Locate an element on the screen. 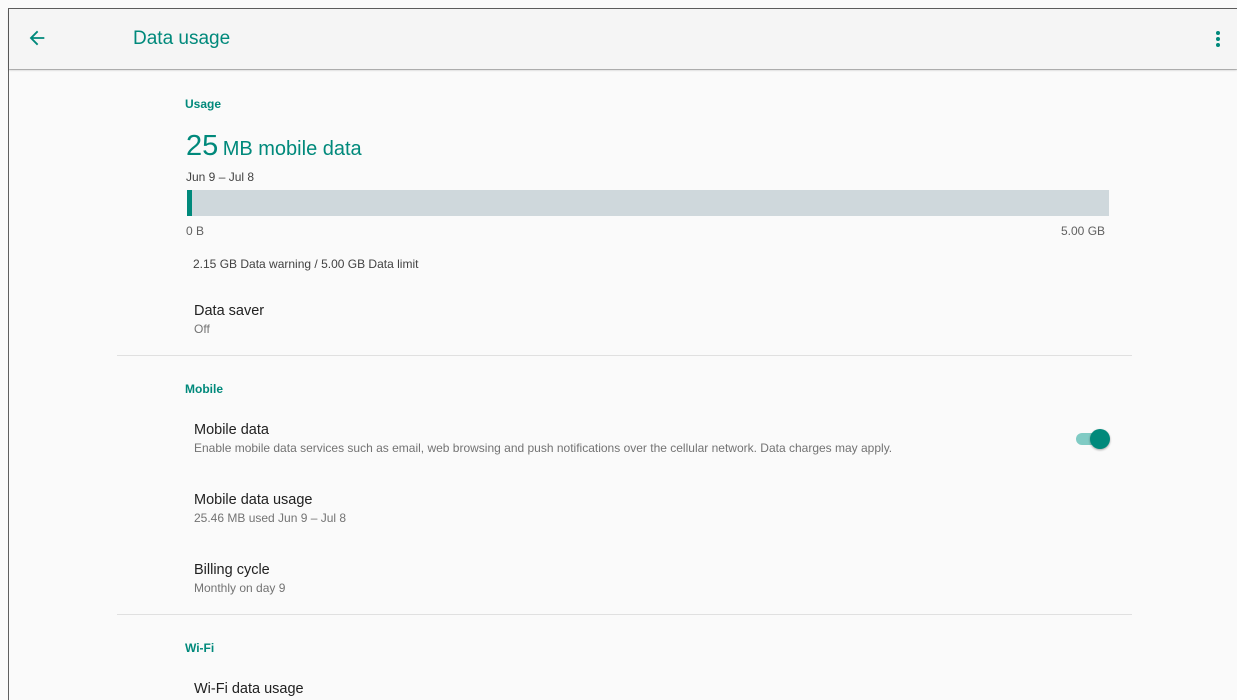 The image size is (1237, 700). usage-bar is located at coordinates (648, 203).